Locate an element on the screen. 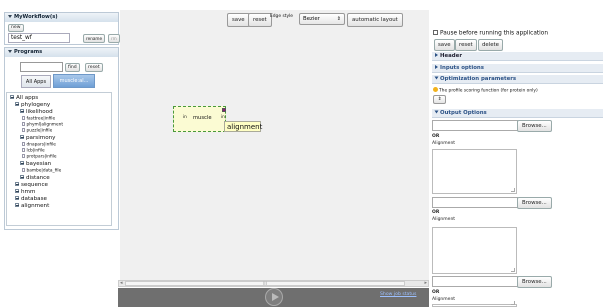 The width and height of the screenshot is (605, 307). pause-checkbox-row: Pause before running this application is located at coordinates (490, 33).